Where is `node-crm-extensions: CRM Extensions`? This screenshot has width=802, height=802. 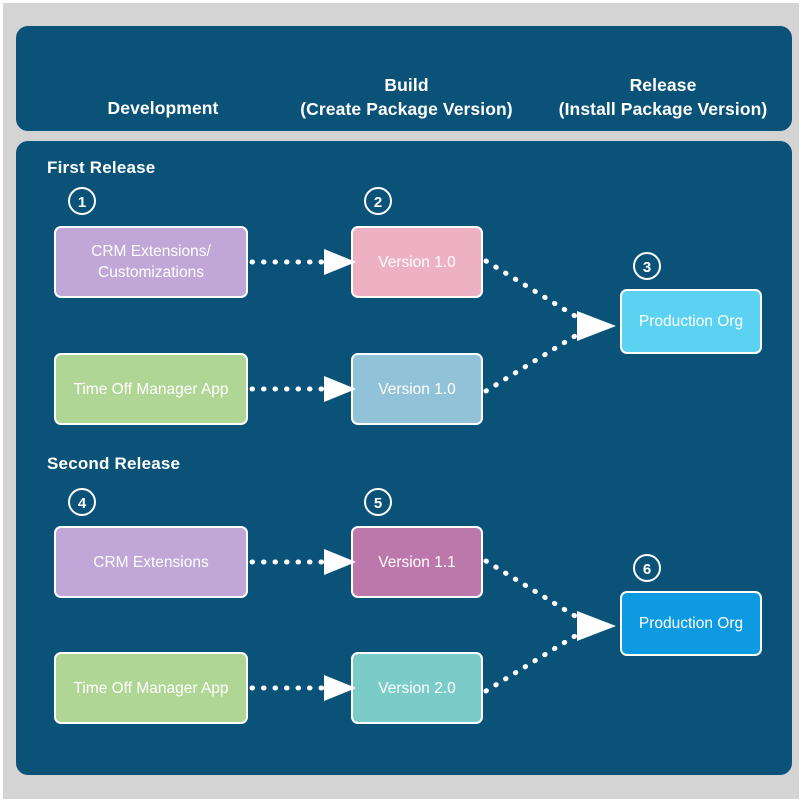 node-crm-extensions: CRM Extensions is located at coordinates (151, 562).